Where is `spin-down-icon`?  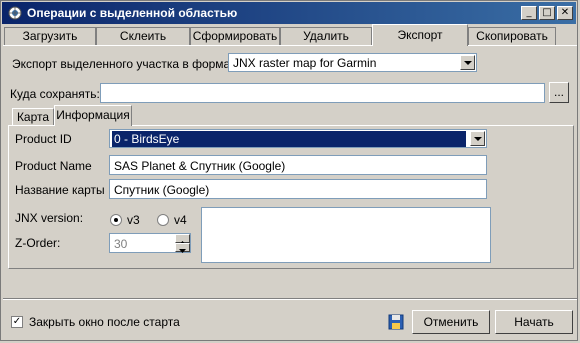 spin-down-icon is located at coordinates (182, 248).